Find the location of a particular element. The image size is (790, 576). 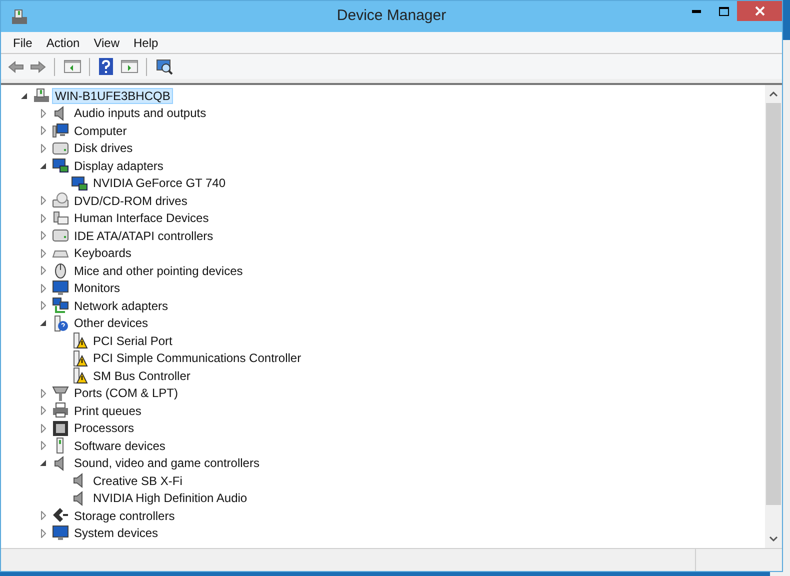

port-icon is located at coordinates (60, 393).